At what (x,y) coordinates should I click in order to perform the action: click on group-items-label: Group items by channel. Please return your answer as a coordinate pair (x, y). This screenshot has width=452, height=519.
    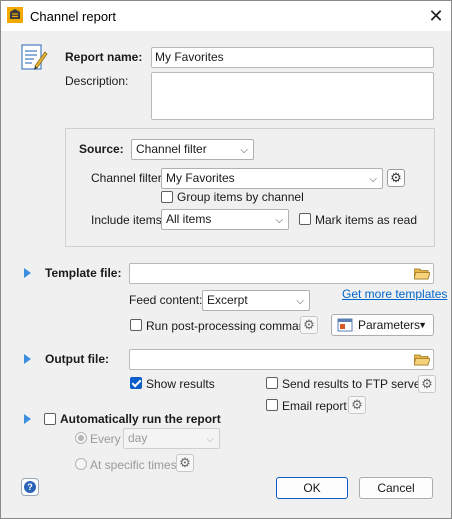
    Looking at the image, I should click on (240, 197).